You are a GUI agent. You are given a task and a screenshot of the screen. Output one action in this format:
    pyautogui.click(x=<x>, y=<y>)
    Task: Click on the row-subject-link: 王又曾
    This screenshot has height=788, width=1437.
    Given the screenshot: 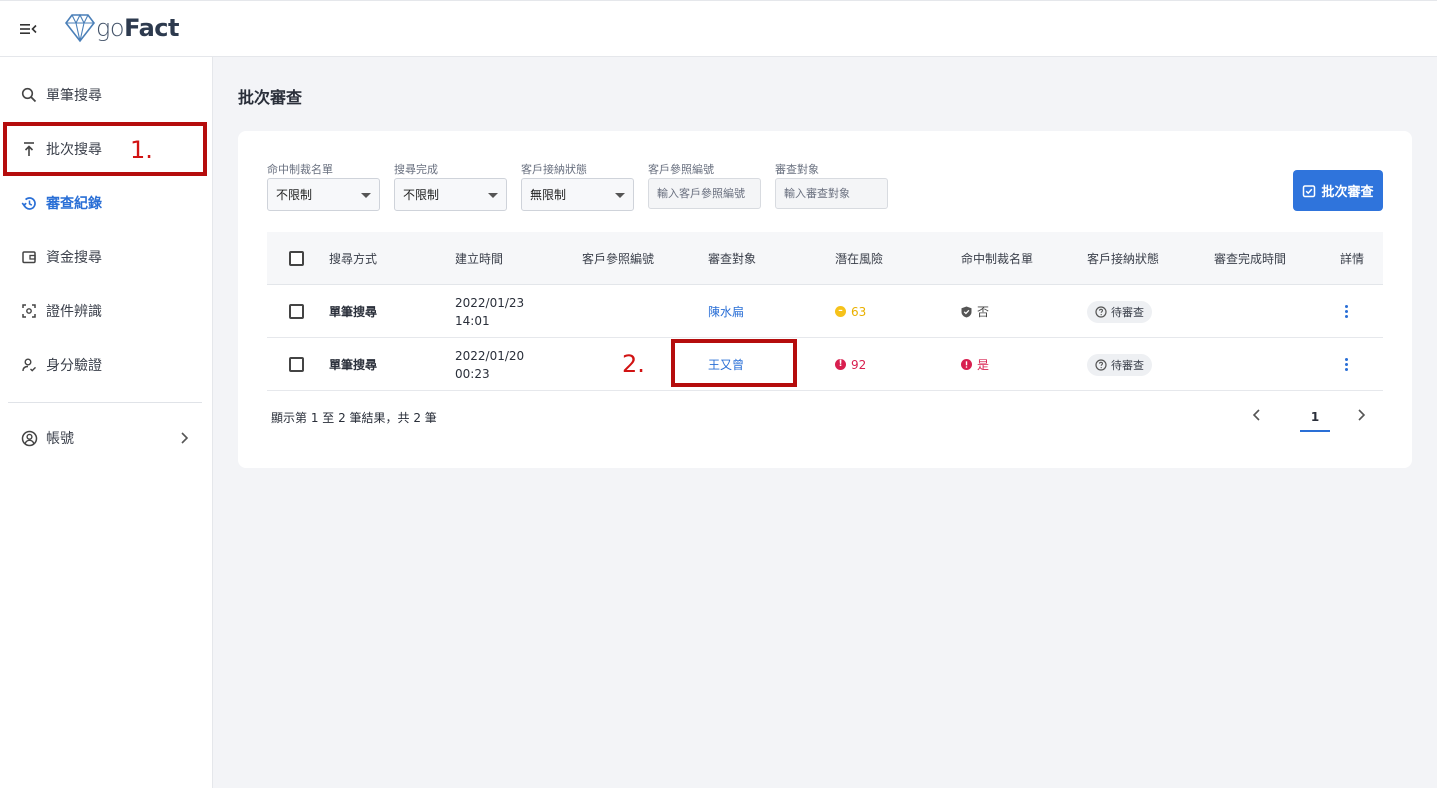 What is the action you would take?
    pyautogui.click(x=726, y=364)
    